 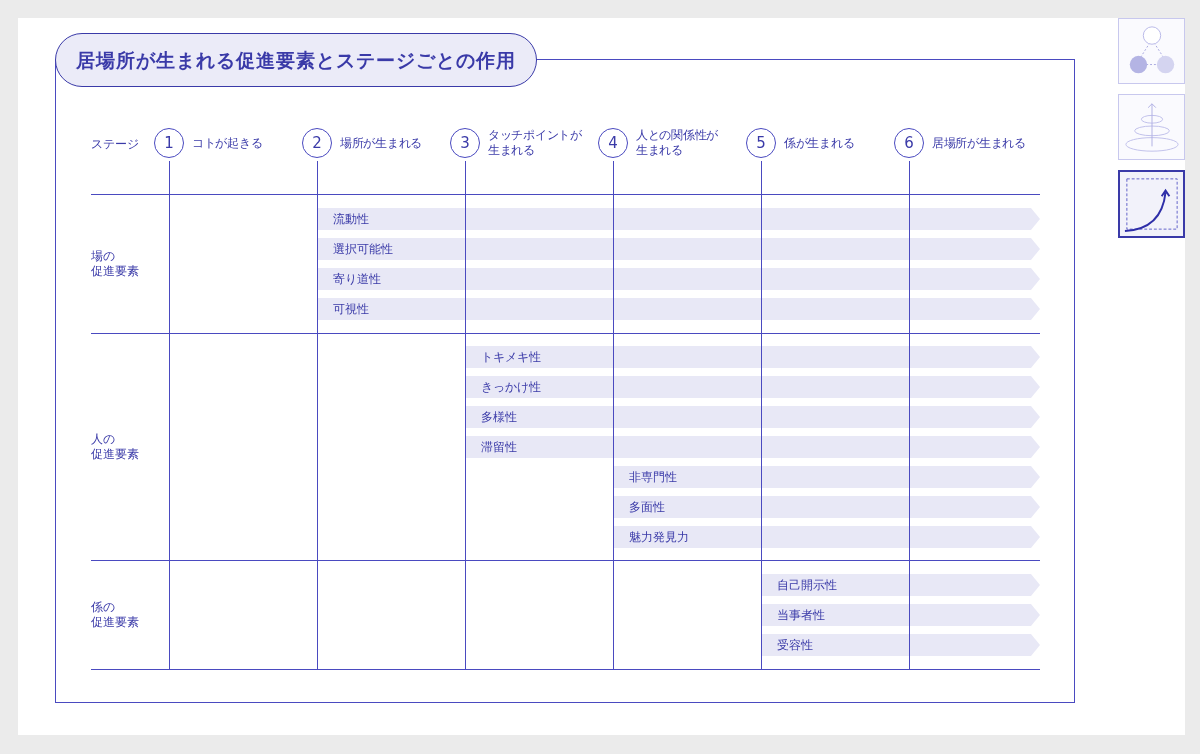 What do you see at coordinates (678, 249) in the screenshot?
I see `factor-bar: 選択可能性` at bounding box center [678, 249].